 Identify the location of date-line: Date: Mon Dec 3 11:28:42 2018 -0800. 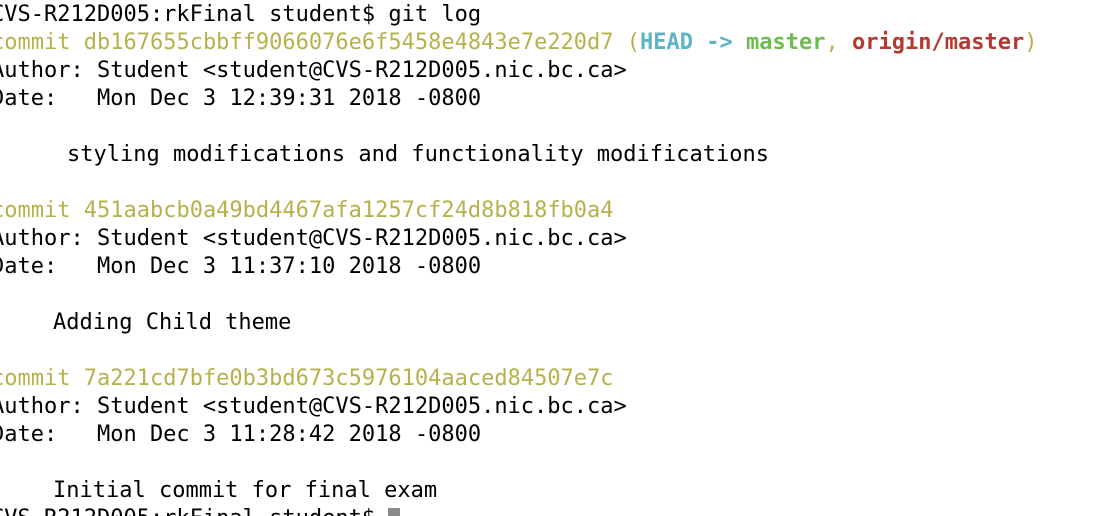
(241, 434).